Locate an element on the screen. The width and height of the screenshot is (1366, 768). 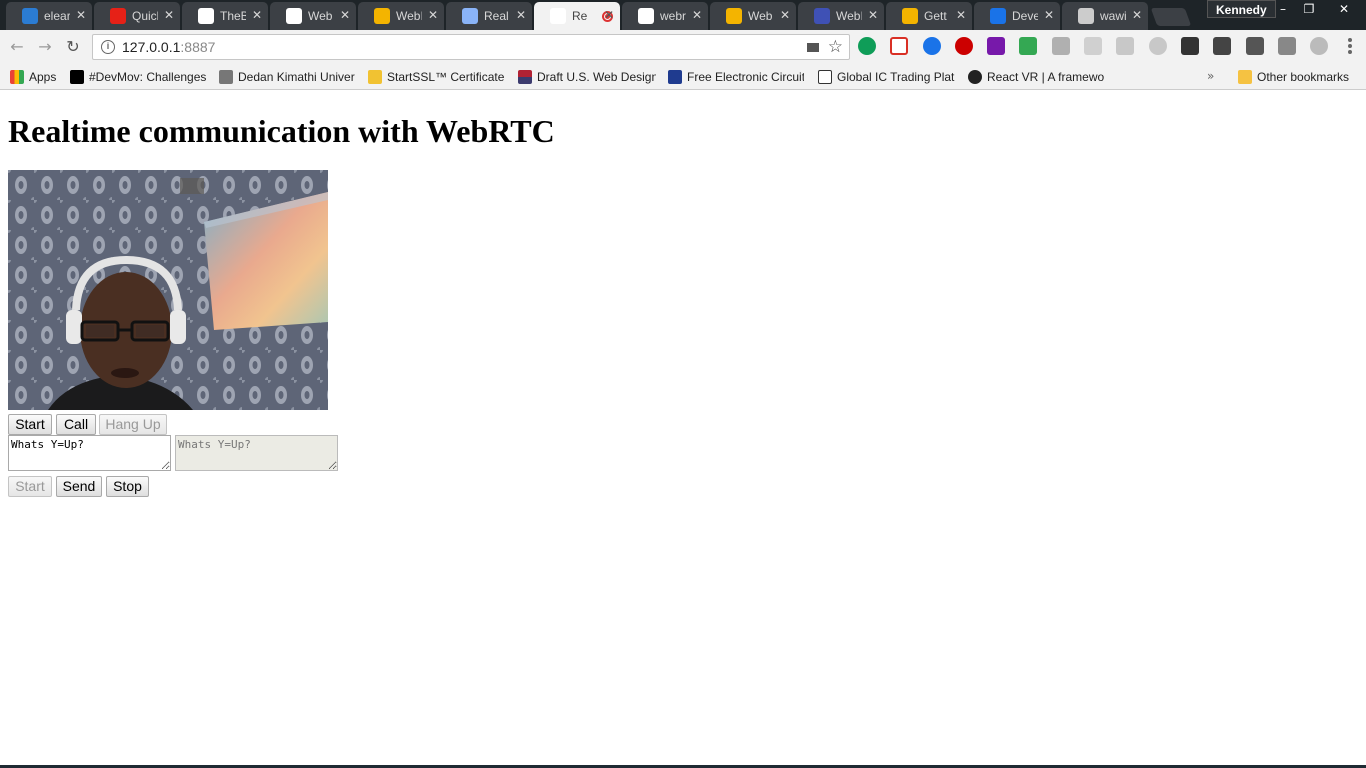
onenote-extension-icon is located at coordinates (996, 46).